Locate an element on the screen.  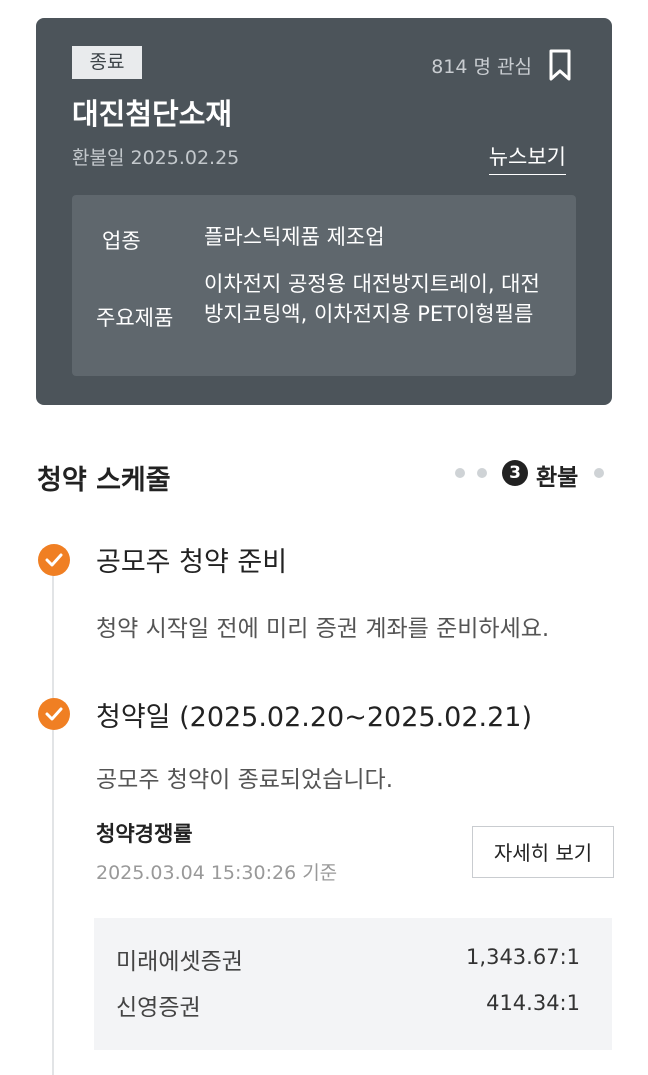
interest-count: 814 명 관심 is located at coordinates (481, 67).